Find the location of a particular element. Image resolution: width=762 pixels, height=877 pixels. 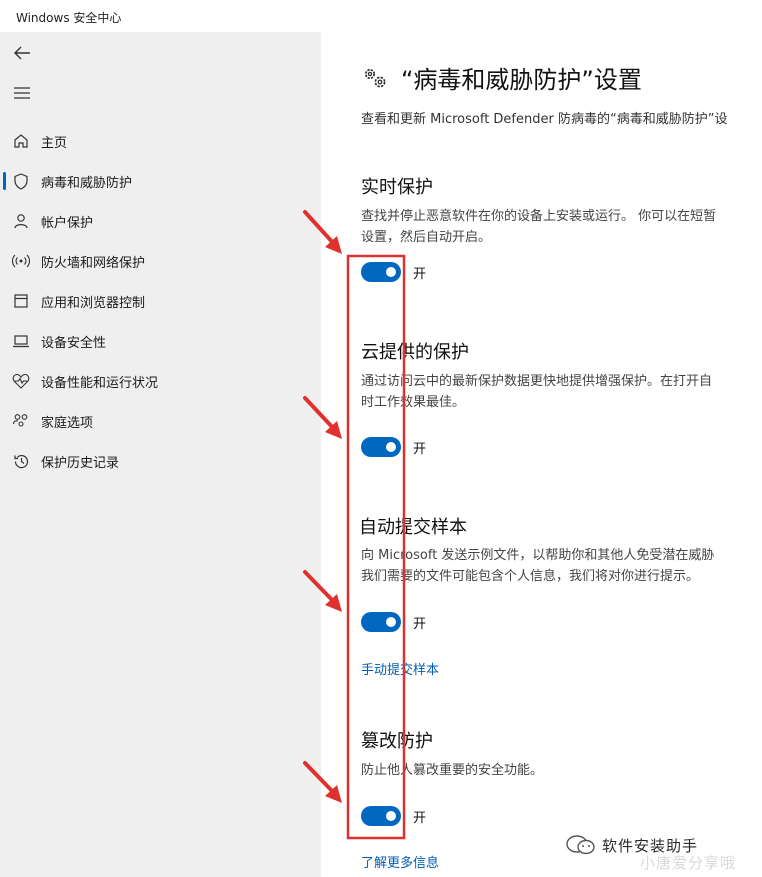

section-title-realtime-protection: 实时保护 is located at coordinates (397, 187).